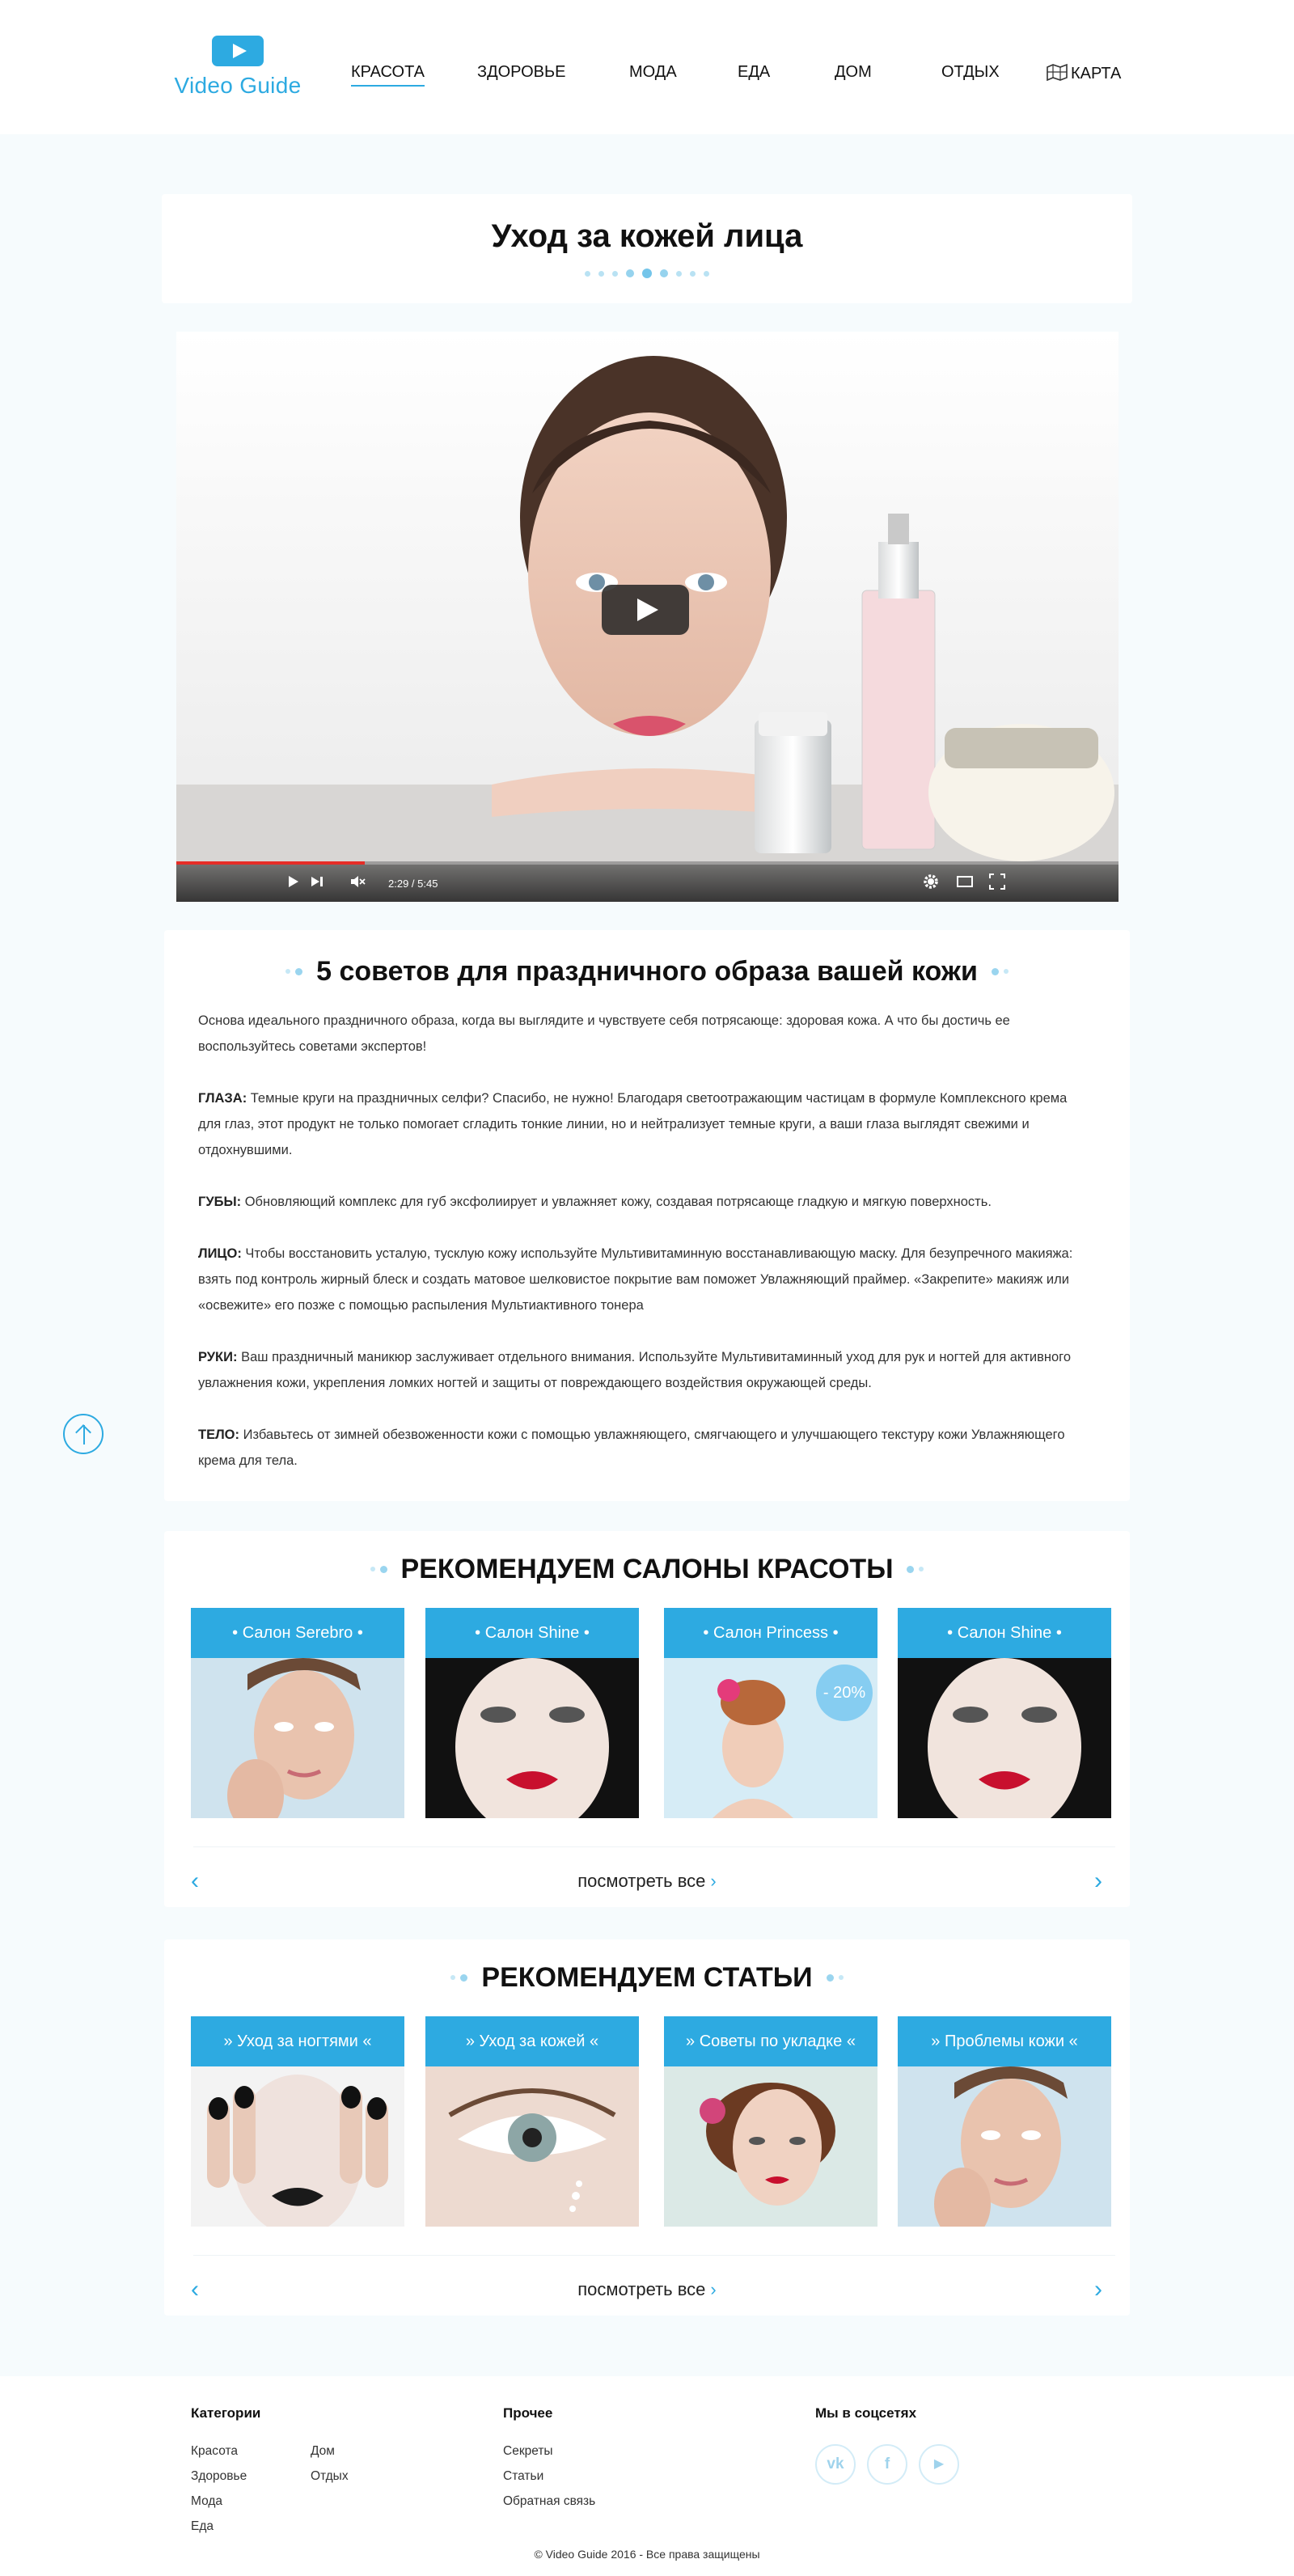 The width and height of the screenshot is (1294, 2576). Describe the element at coordinates (532, 2041) in the screenshot. I see `article-tile-title: » Уход за кожей «` at that location.